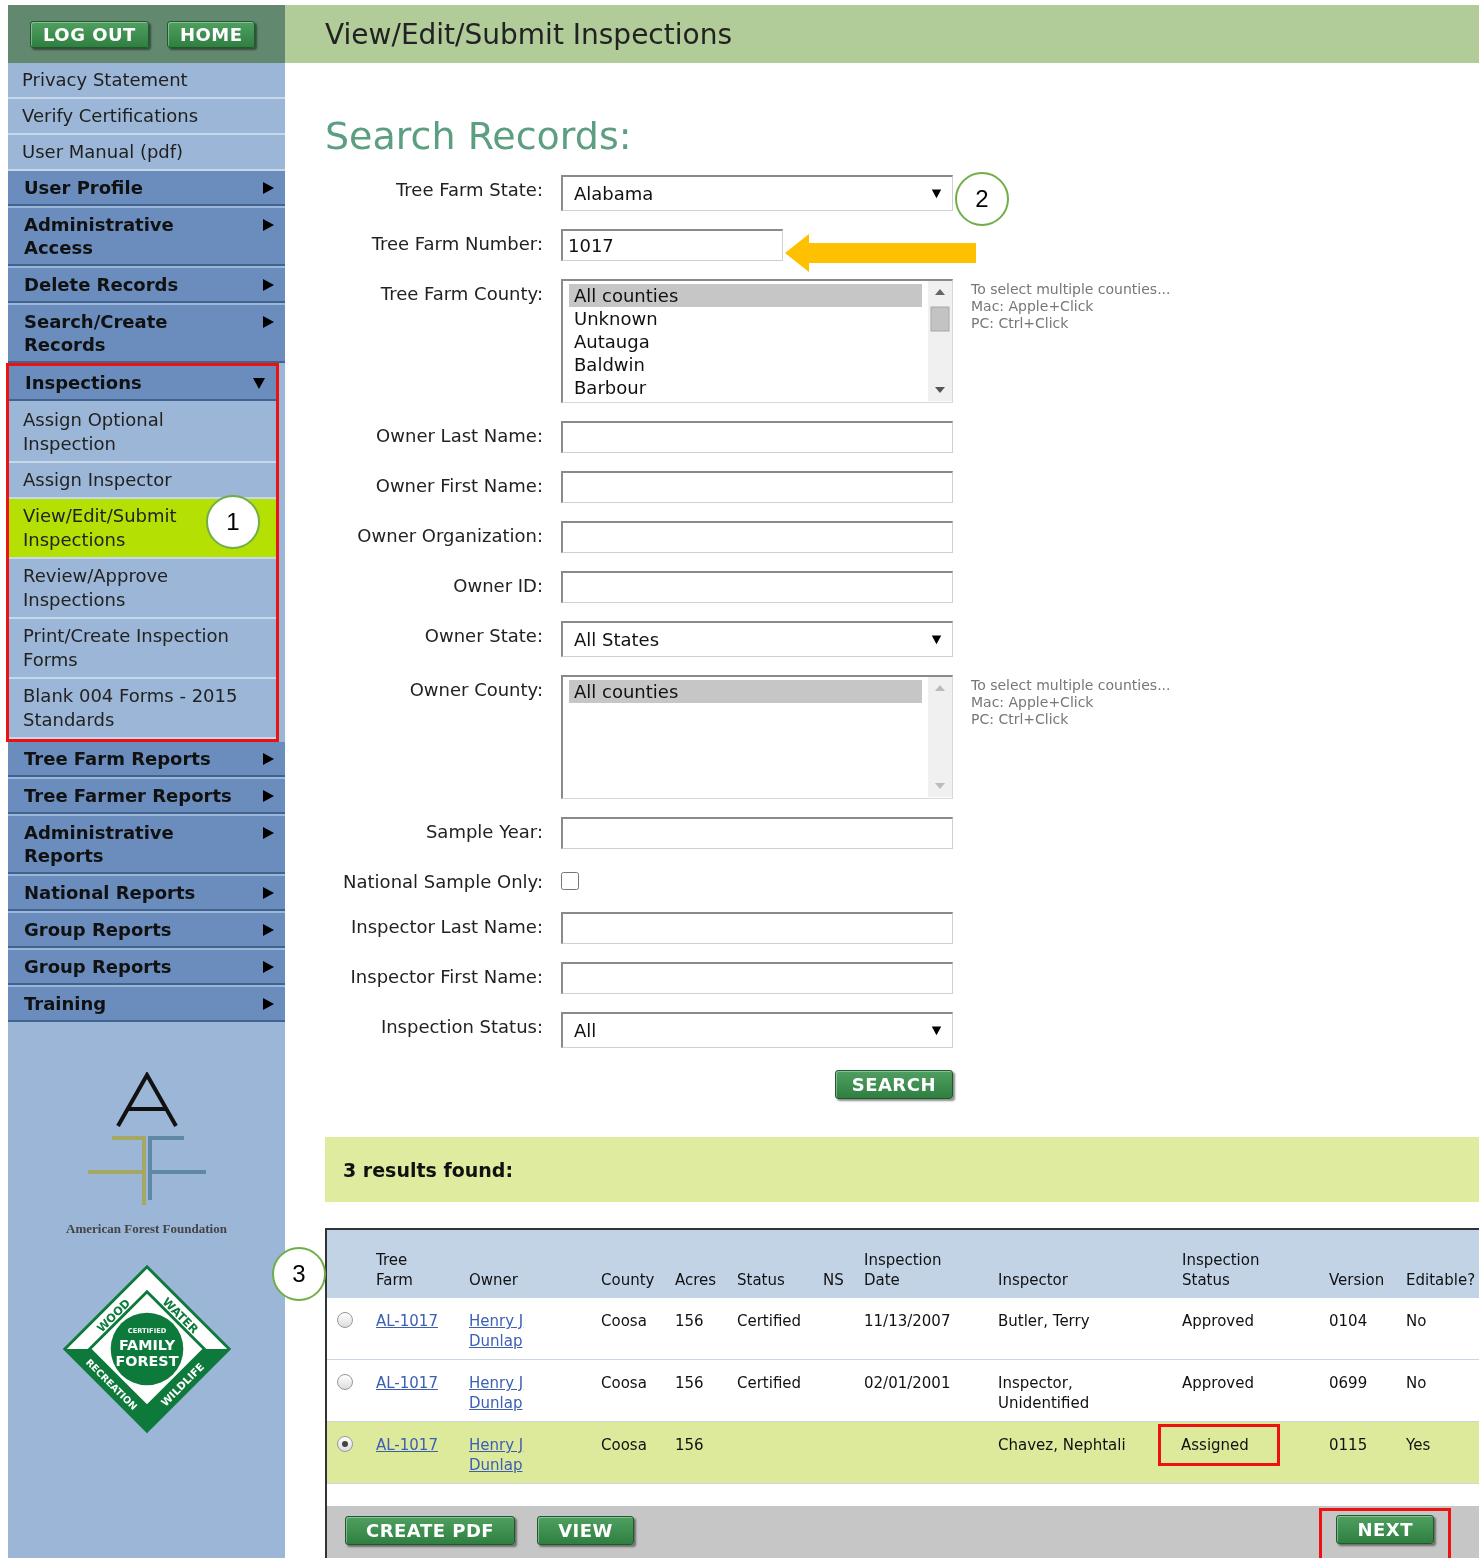 This screenshot has width=1479, height=1558. What do you see at coordinates (146, 1345) in the screenshot?
I see `badge-text: FAMILY` at bounding box center [146, 1345].